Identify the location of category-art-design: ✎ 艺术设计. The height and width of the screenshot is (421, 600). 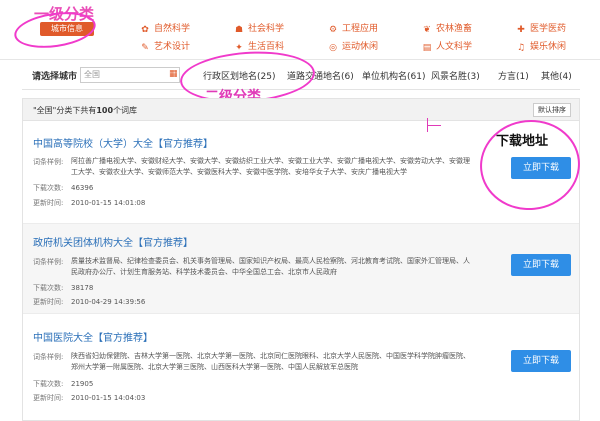
(165, 47).